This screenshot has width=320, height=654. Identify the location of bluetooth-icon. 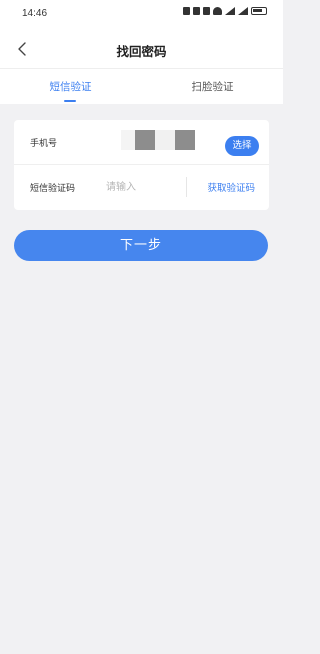
(196, 11).